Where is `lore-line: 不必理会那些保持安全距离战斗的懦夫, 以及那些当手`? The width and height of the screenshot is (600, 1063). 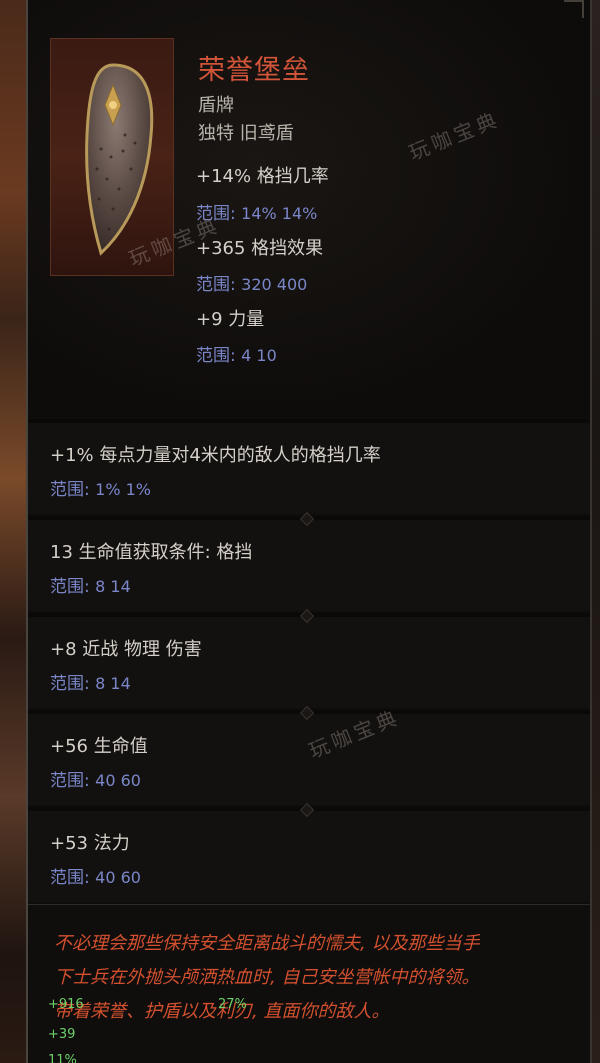
lore-line: 不必理会那些保持安全距离战斗的懦夫, 以及那些当手 is located at coordinates (267, 943).